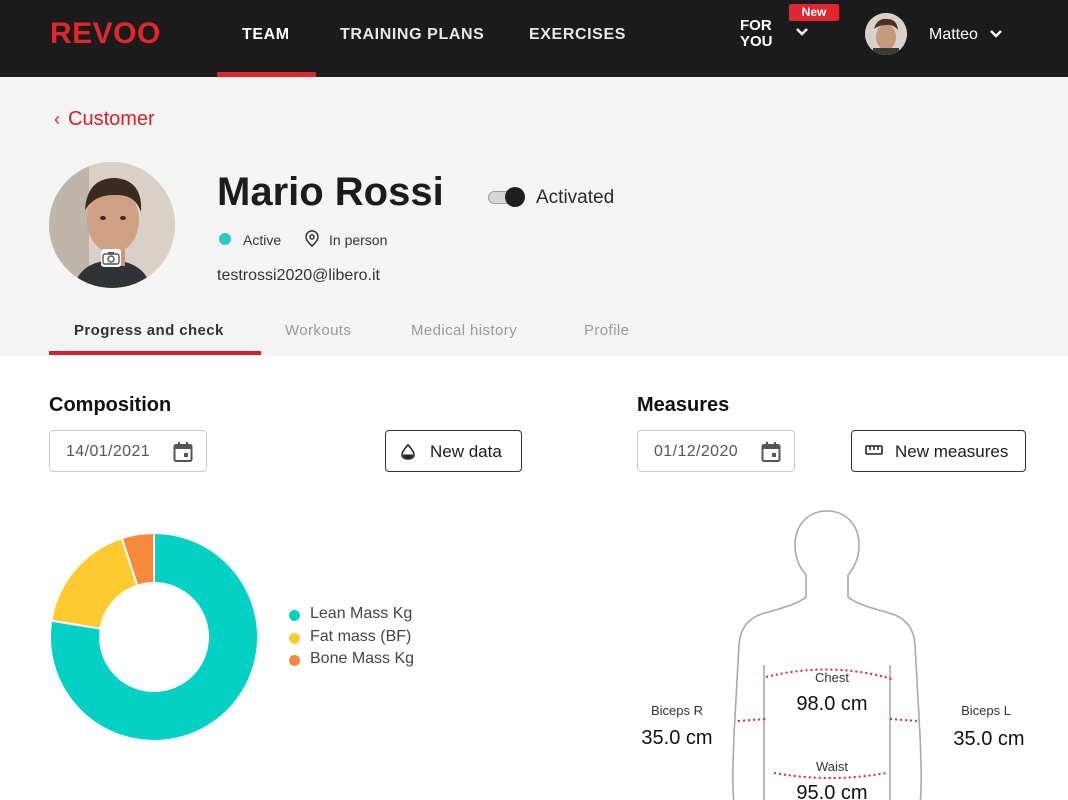 This screenshot has width=1068, height=800. What do you see at coordinates (814, 12) in the screenshot?
I see `new-badge: New` at bounding box center [814, 12].